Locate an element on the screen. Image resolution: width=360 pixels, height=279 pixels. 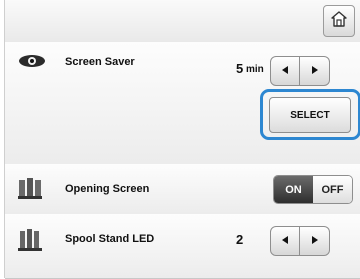
home-icon is located at coordinates (339, 21).